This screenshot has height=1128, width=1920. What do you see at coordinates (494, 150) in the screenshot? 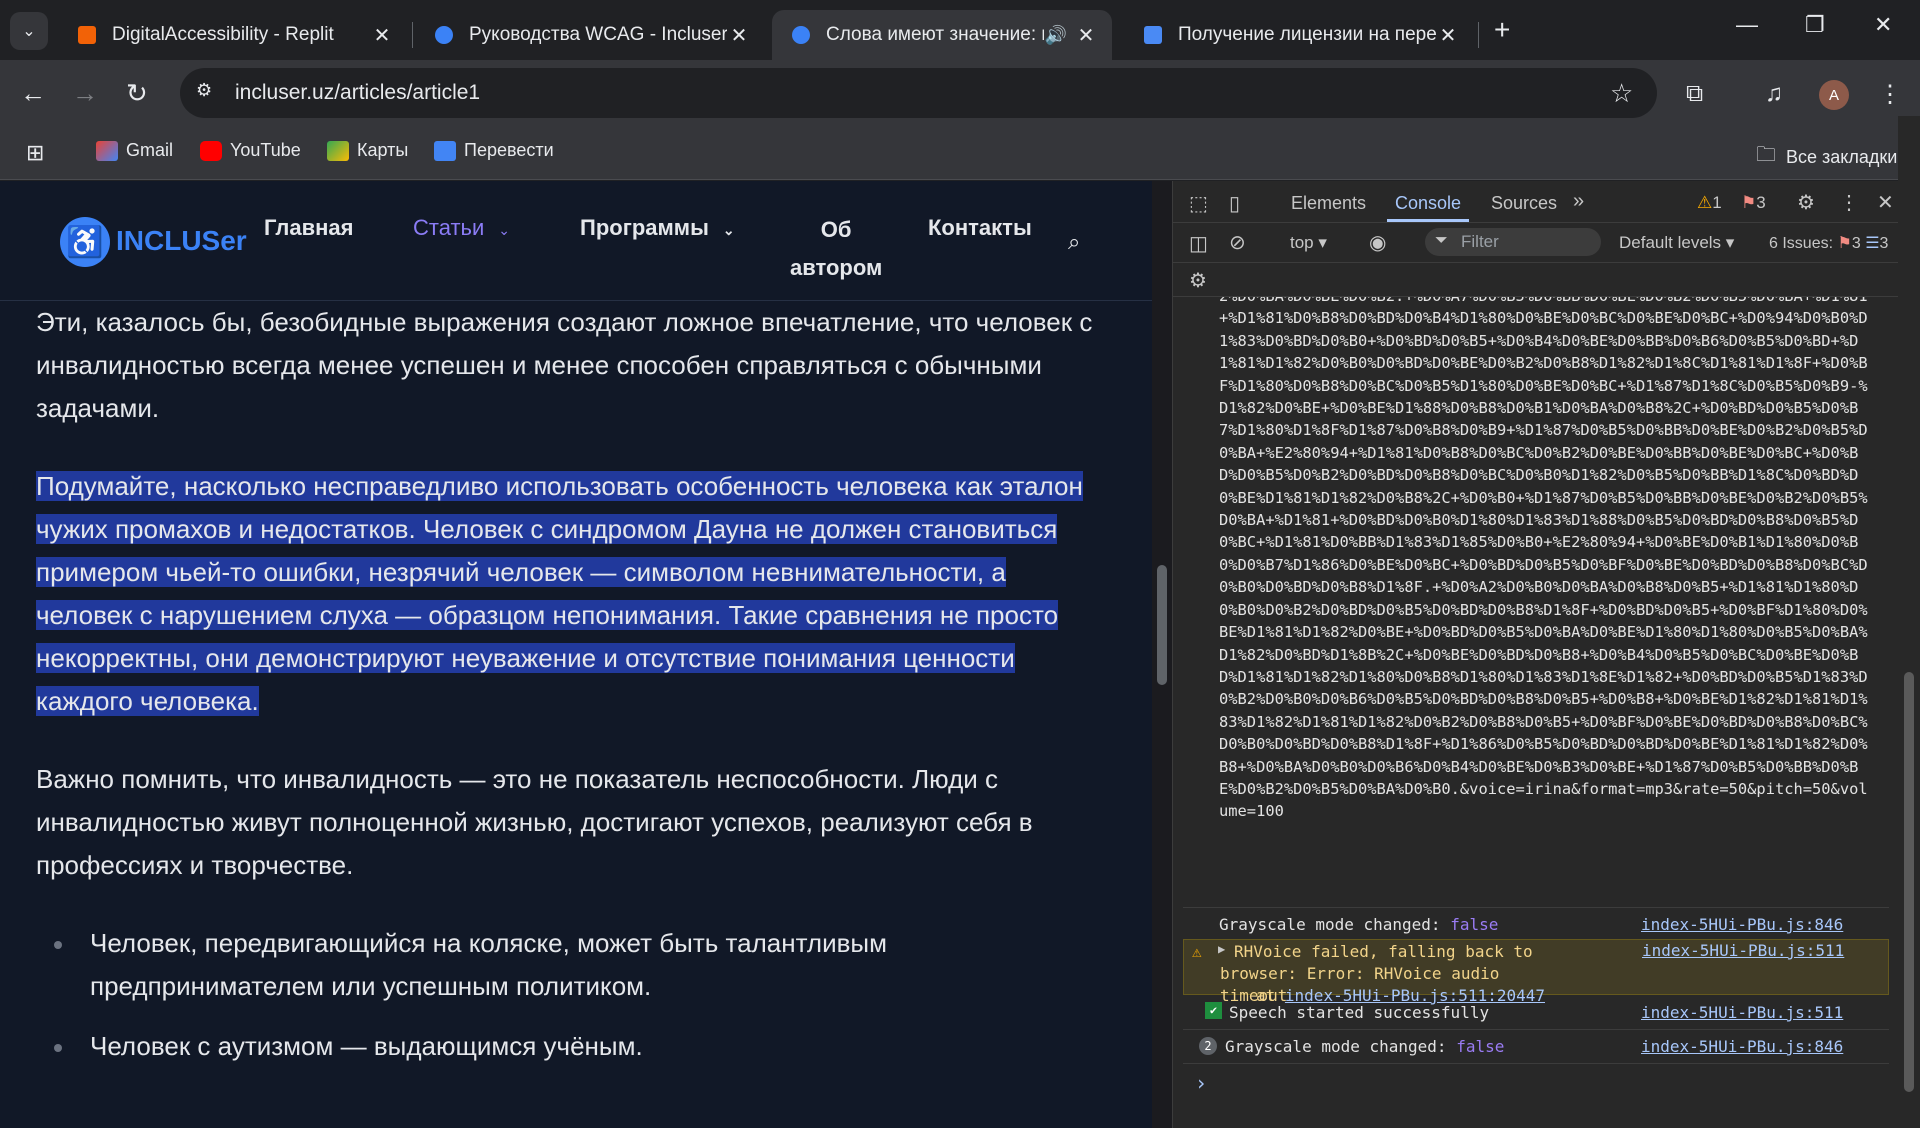
I see `bookmark-translate: Перевести` at bounding box center [494, 150].